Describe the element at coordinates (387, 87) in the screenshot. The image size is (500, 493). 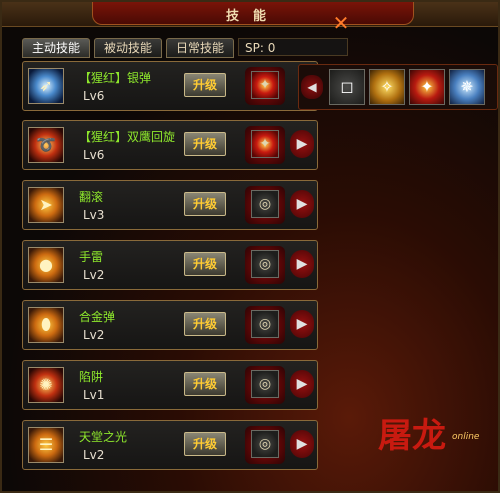
I see `gold-rune-icon: ✧` at that location.